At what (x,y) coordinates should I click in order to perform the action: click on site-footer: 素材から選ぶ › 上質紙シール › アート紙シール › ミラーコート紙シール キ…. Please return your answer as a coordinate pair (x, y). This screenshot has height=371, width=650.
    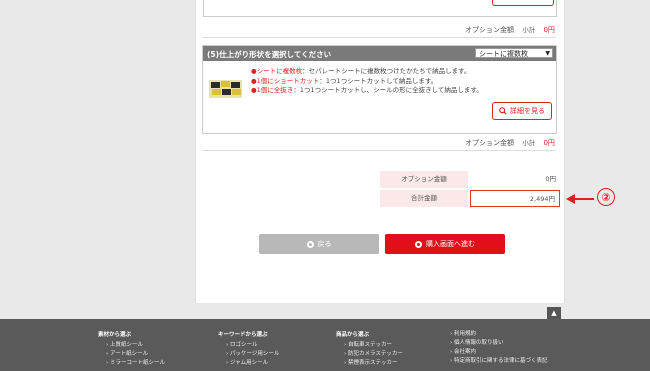
    Looking at the image, I should click on (325, 345).